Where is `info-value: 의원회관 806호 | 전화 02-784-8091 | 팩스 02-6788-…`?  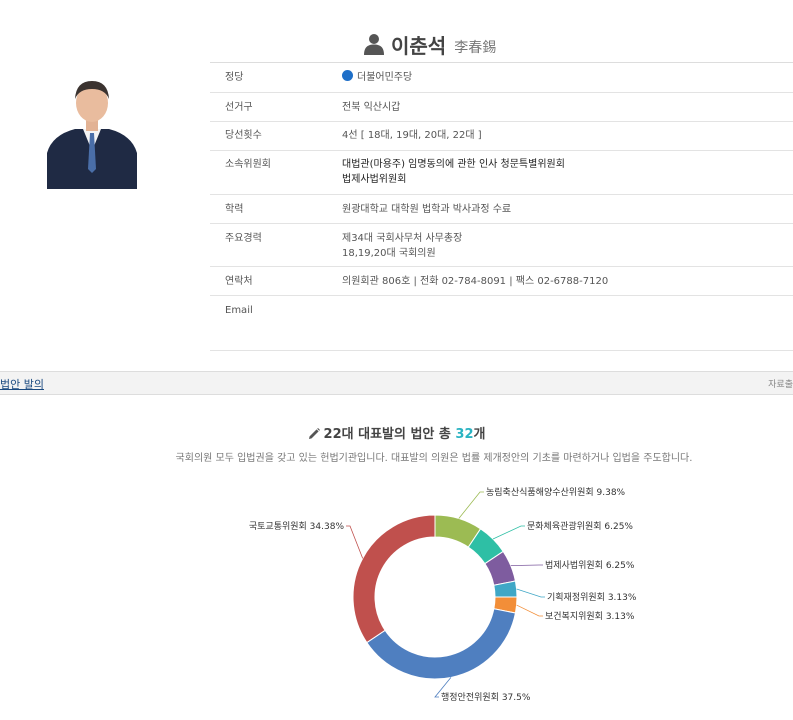
info-value: 의원회관 806호 | 전화 02-784-8091 | 팩스 02-6788-… is located at coordinates (475, 281).